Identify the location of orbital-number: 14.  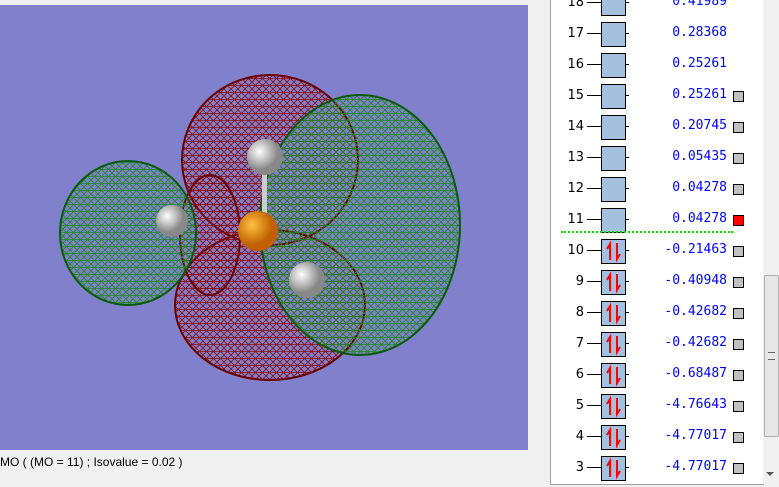
(575, 126).